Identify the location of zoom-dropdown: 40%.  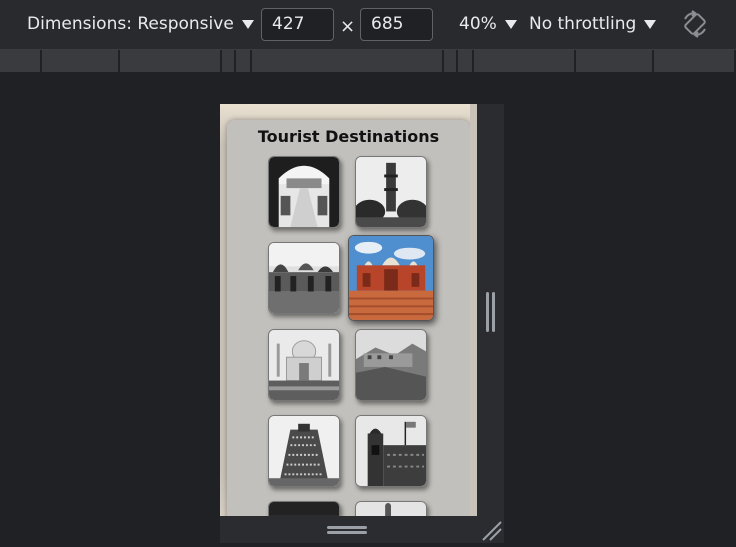
(488, 24).